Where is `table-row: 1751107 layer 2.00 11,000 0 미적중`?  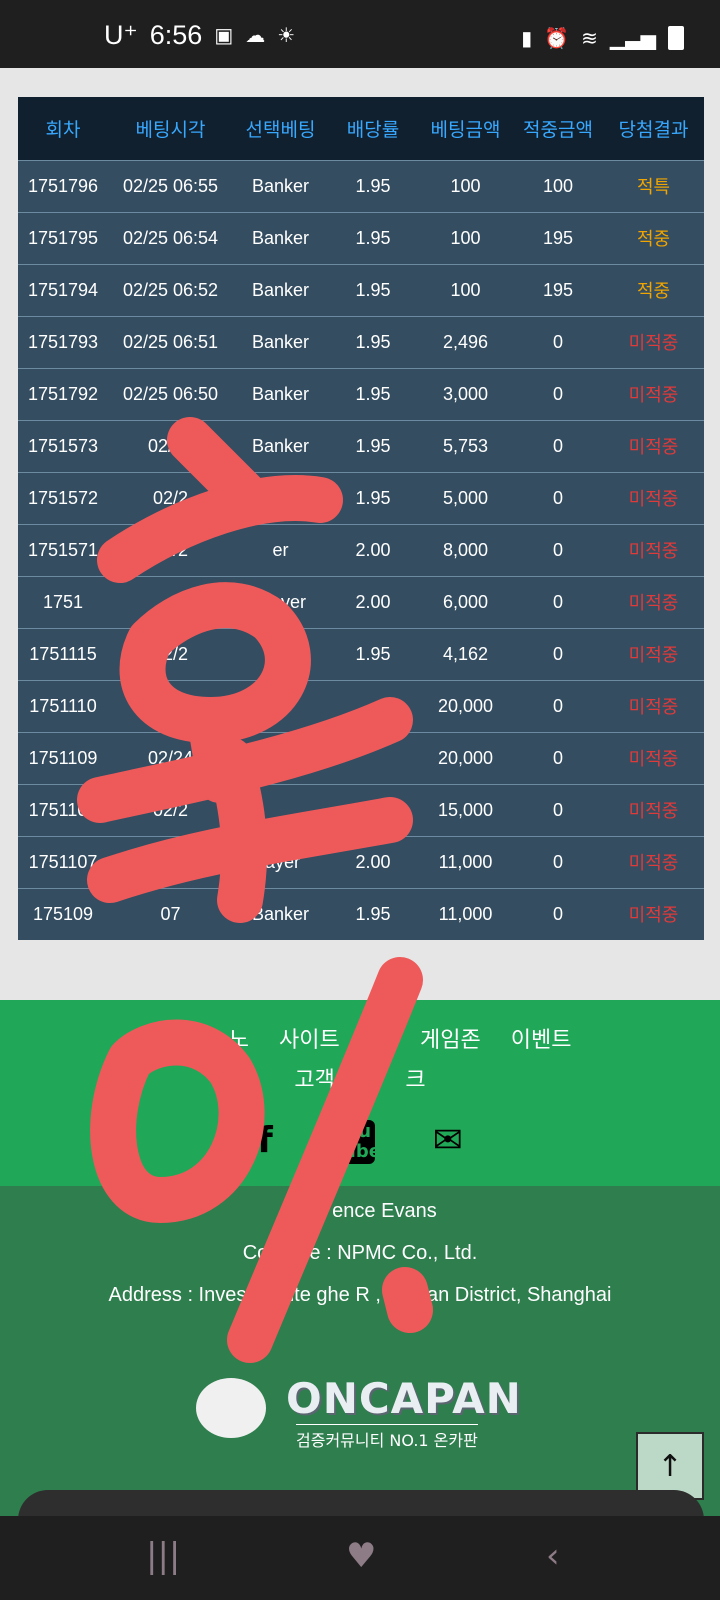
table-row: 1751107 layer 2.00 11,000 0 미적중 is located at coordinates (361, 862).